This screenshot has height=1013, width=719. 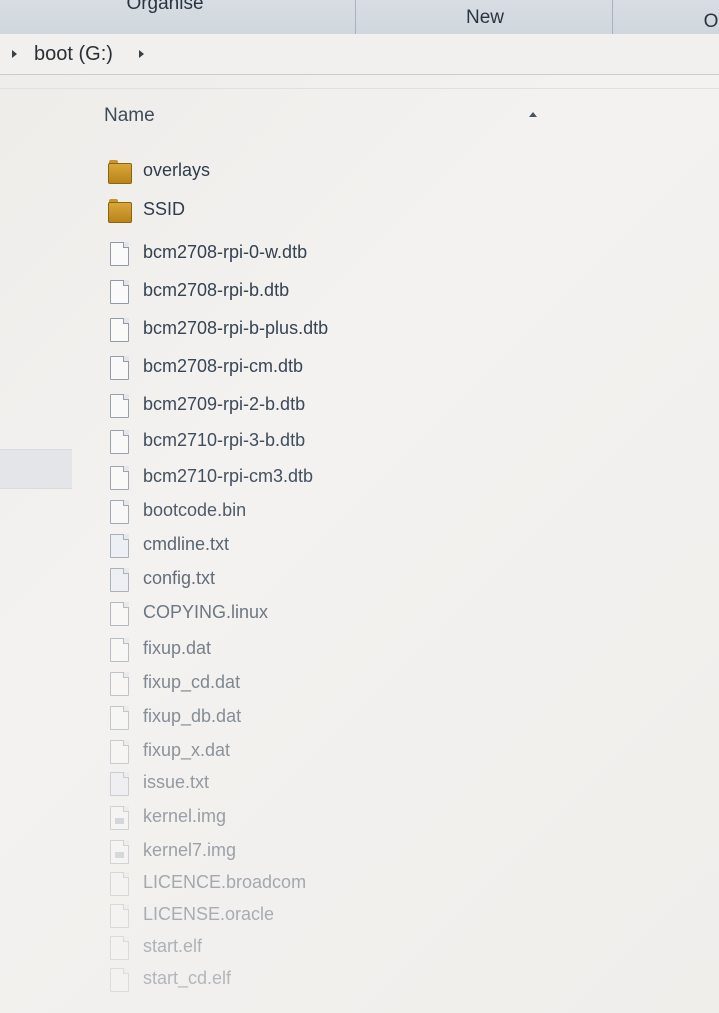 What do you see at coordinates (176, 782) in the screenshot?
I see `file-name: issue.txt` at bounding box center [176, 782].